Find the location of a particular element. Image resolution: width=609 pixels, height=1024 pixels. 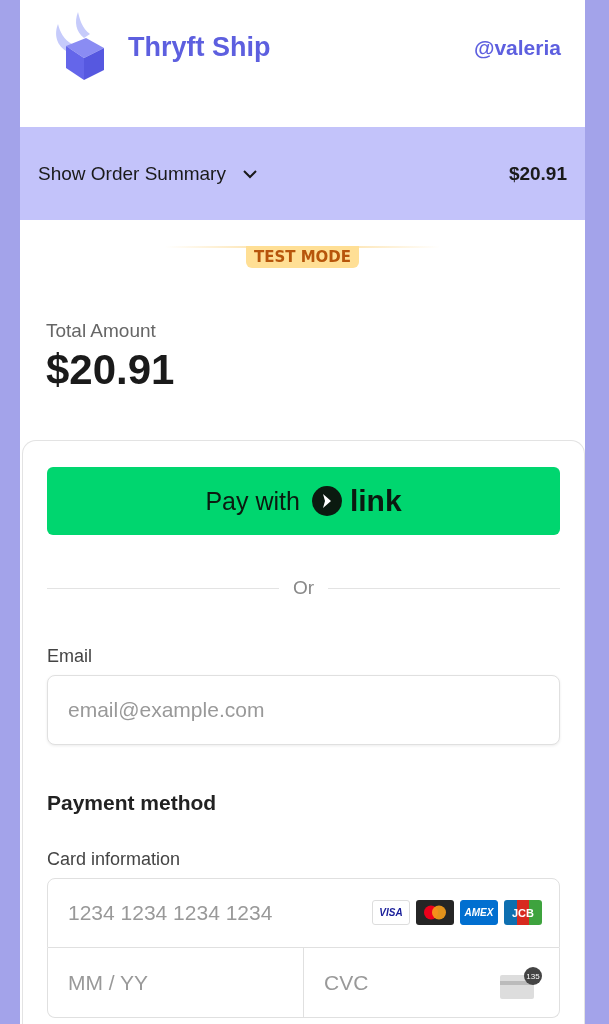

expiry-field: MM / YY is located at coordinates (175, 983).